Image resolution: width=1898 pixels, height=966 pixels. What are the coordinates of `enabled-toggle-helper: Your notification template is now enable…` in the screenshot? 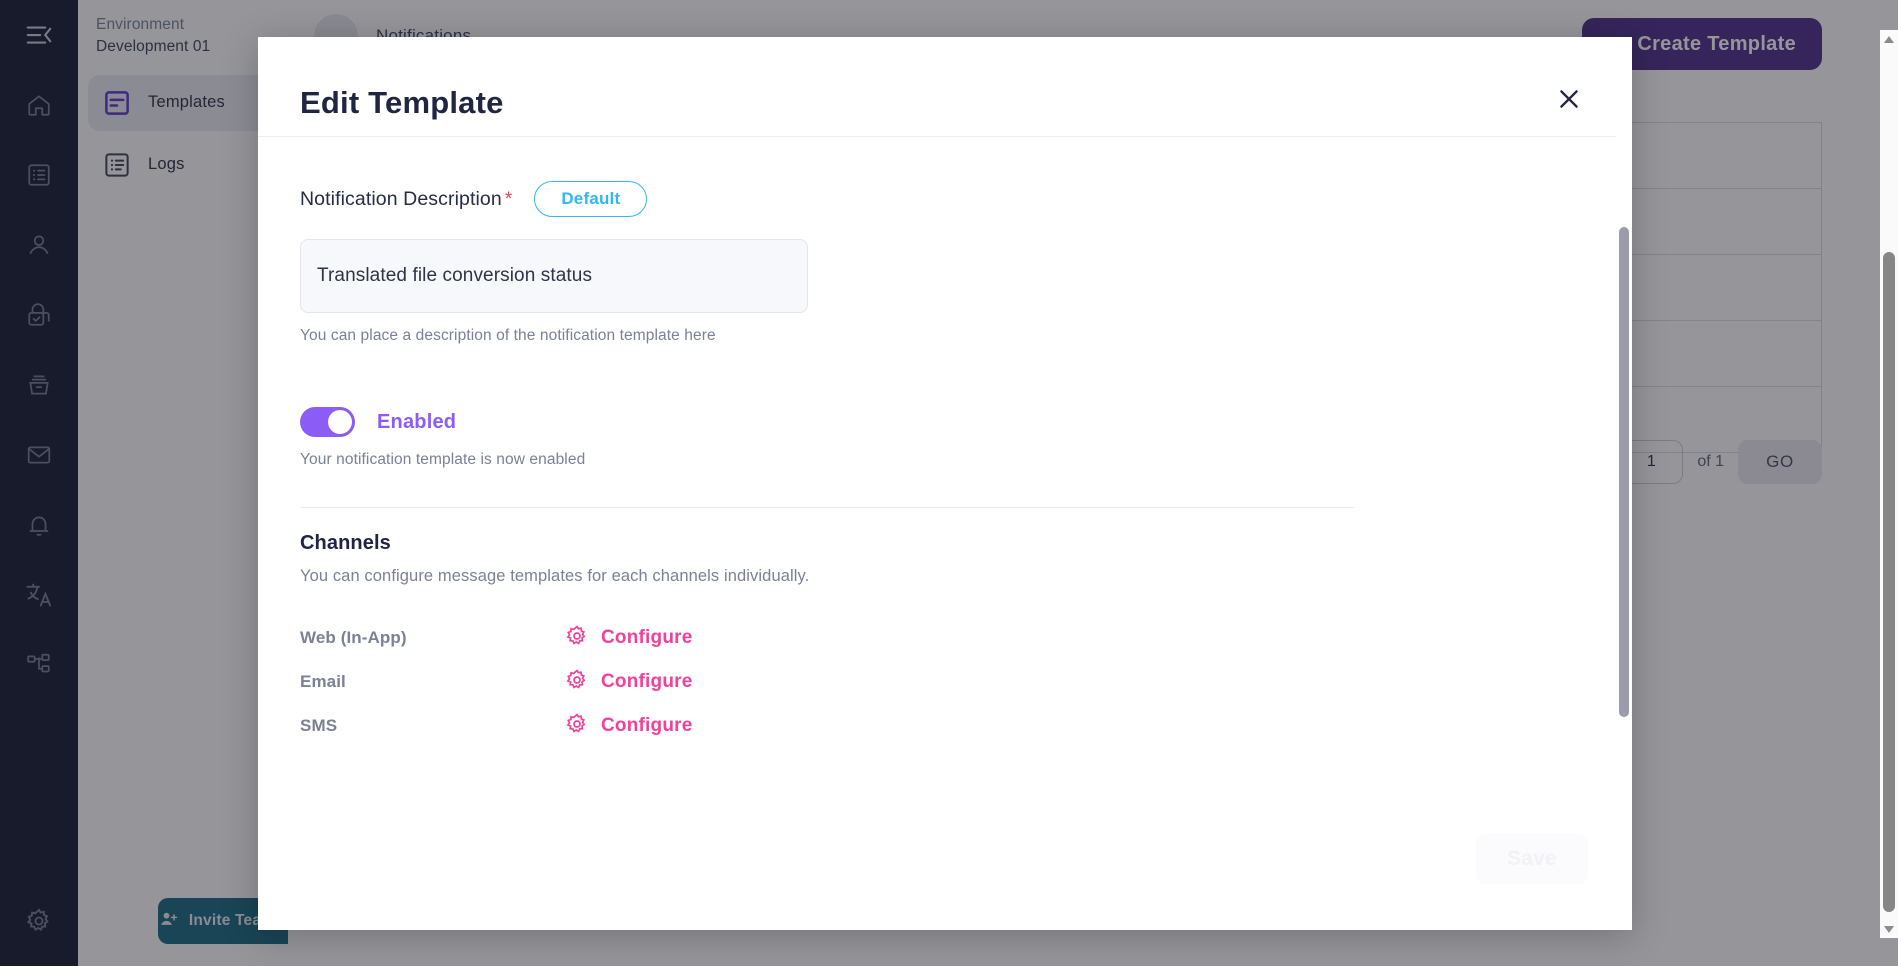 It's located at (443, 459).